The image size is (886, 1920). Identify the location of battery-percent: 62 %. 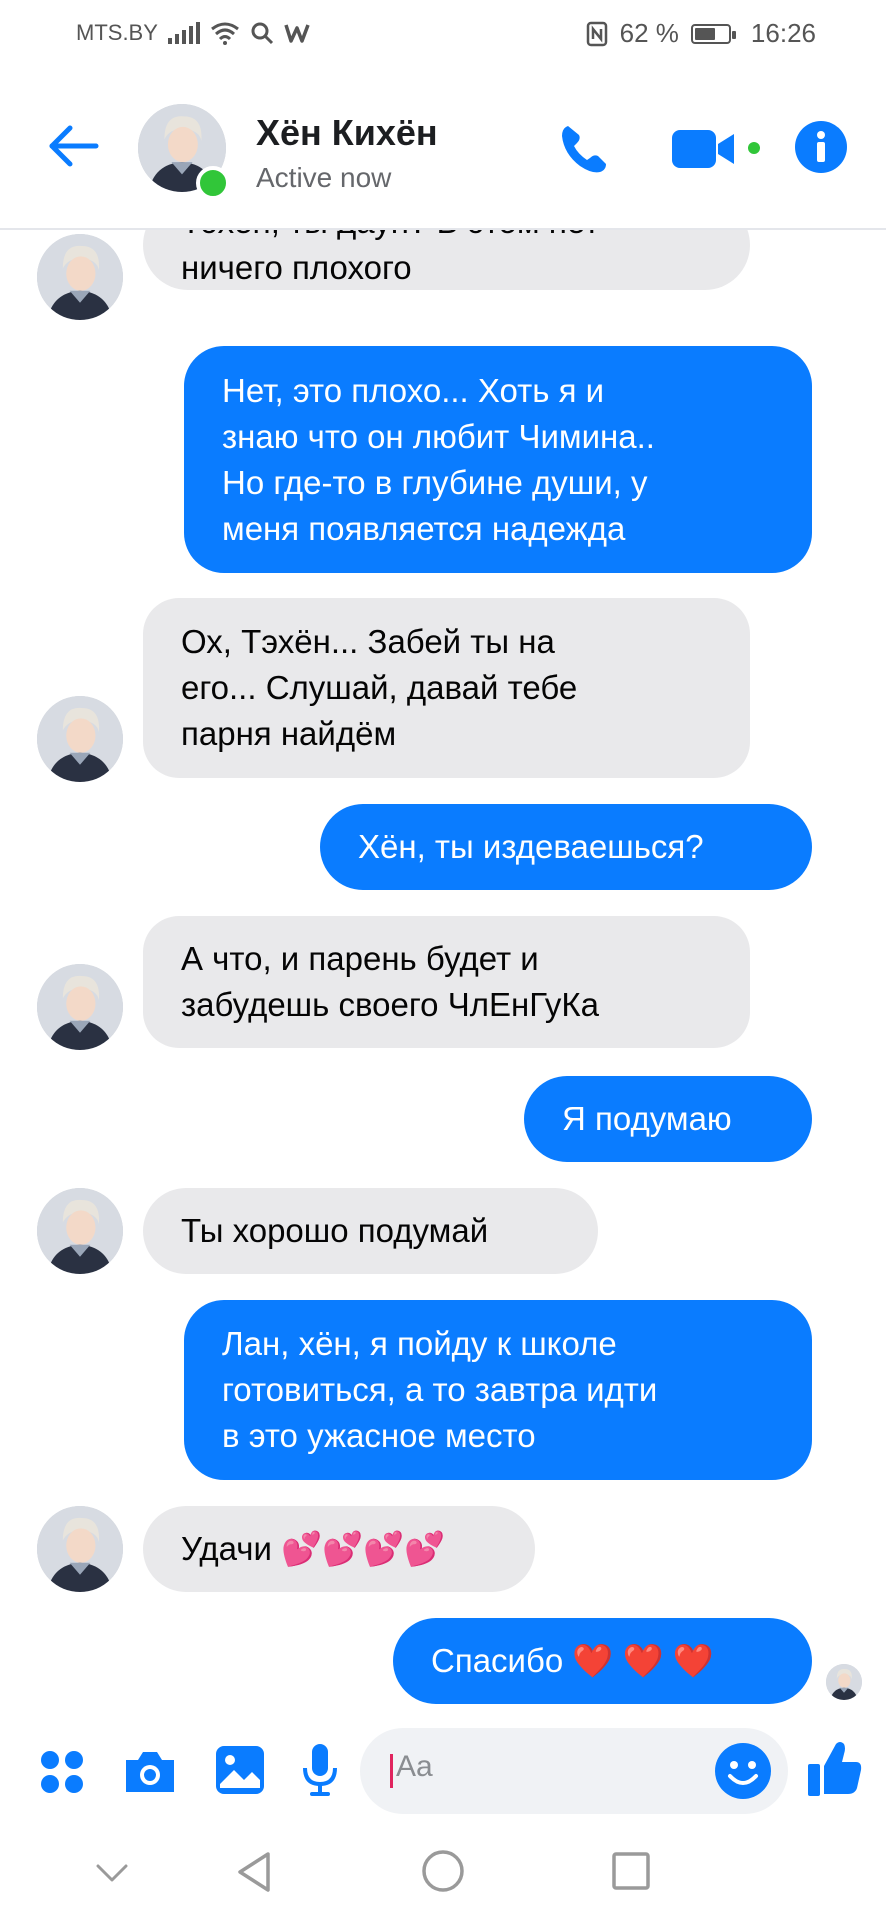
(649, 33).